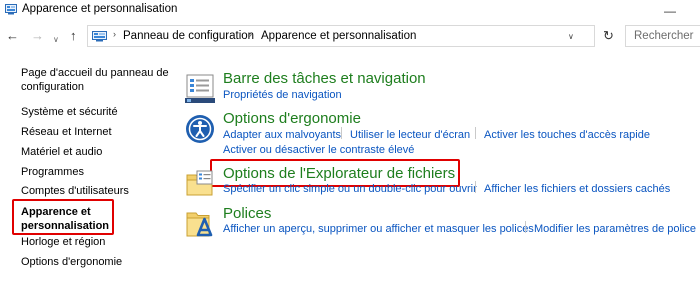 The height and width of the screenshot is (287, 700). I want to click on search-input, so click(667, 36).